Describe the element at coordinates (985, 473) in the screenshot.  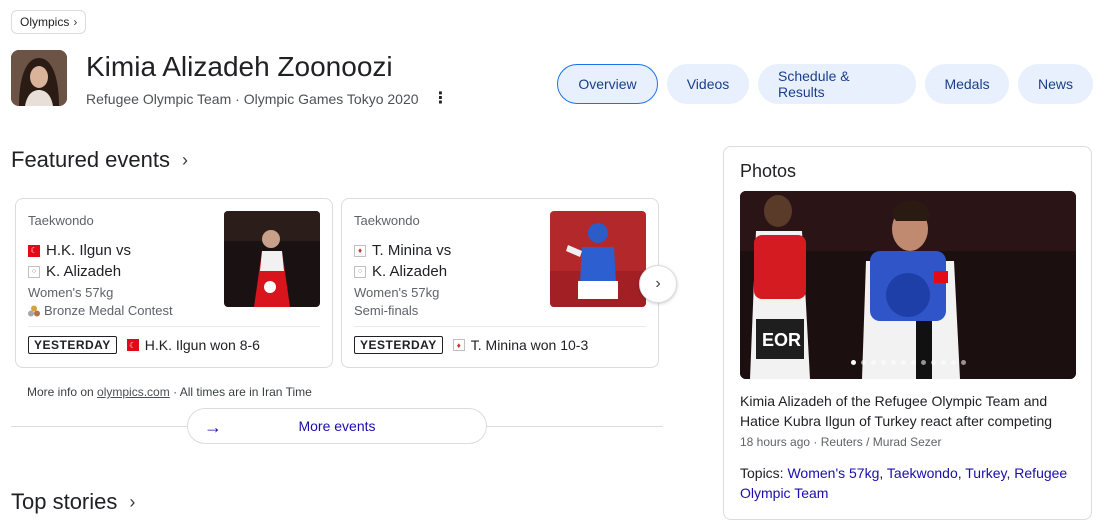
I see `topic-link-turkey: Turkey` at that location.